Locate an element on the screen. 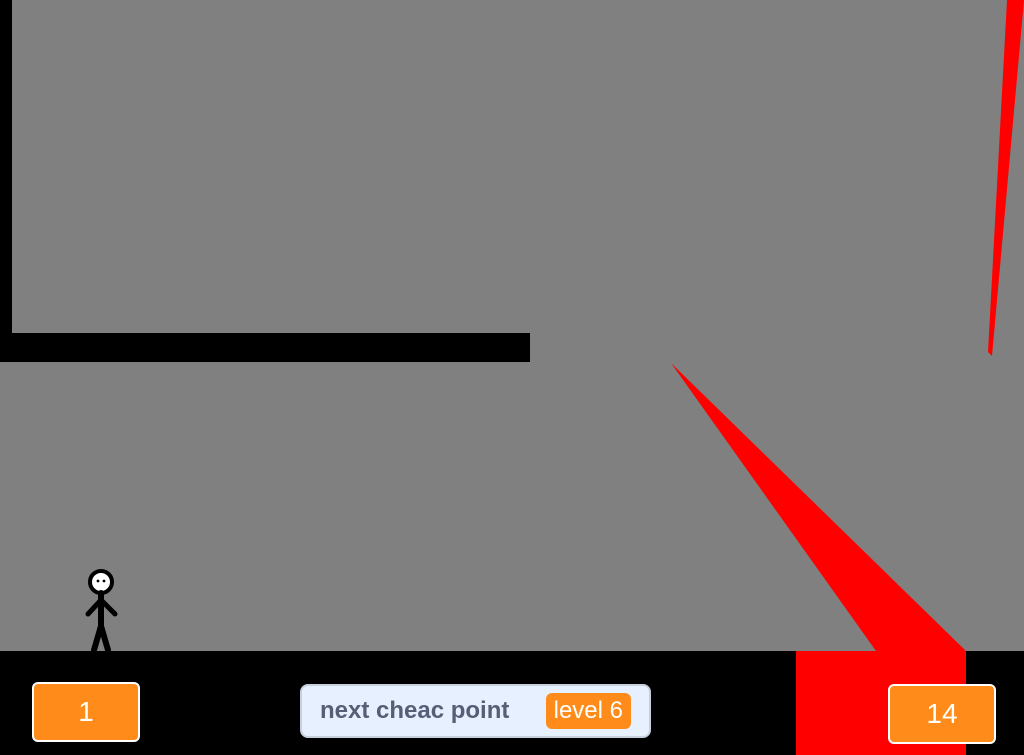 Image resolution: width=1024 pixels, height=755 pixels. stickman-icon is located at coordinates (101, 611).